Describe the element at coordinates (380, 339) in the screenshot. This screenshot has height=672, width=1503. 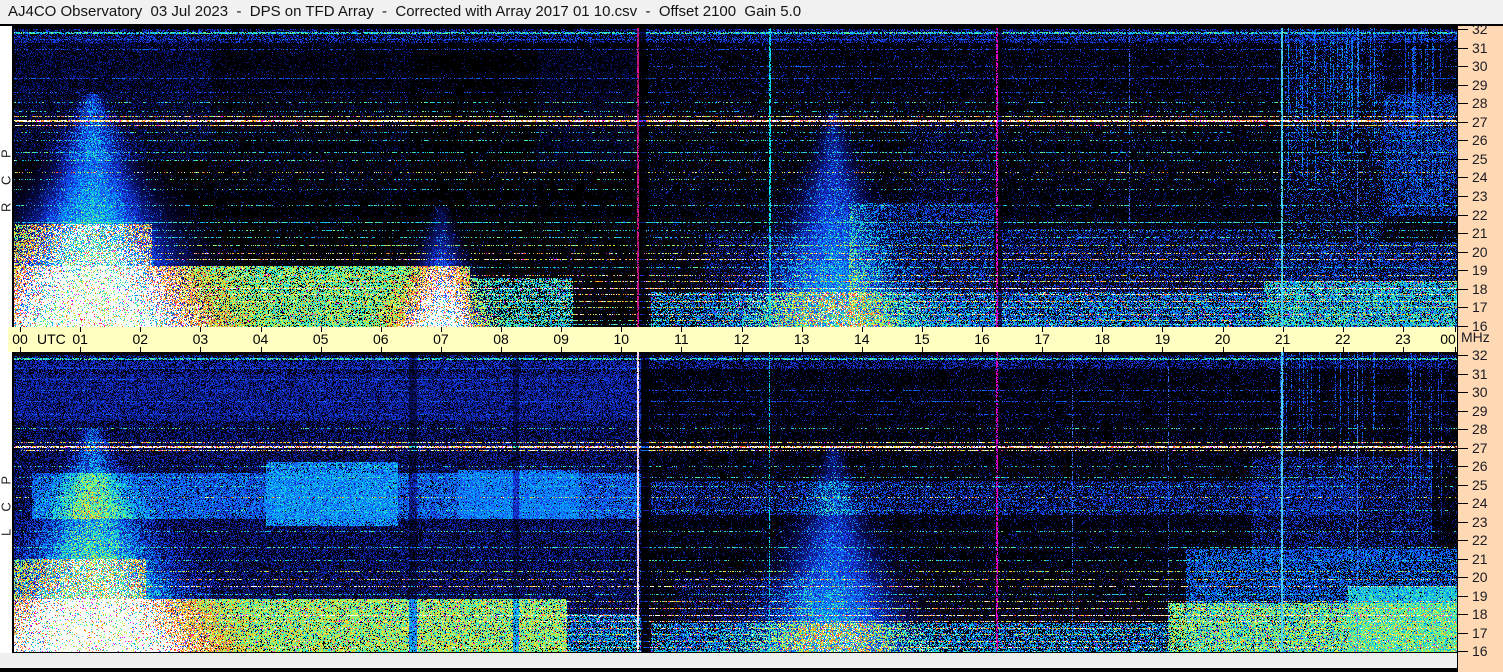
I see `hour-label: 06` at that location.